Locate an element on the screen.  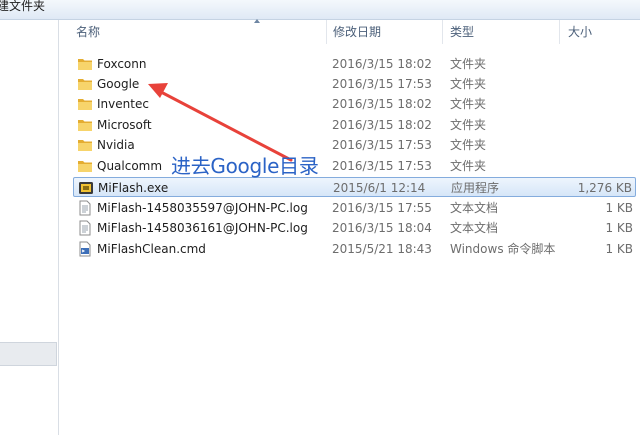
exe-icon is located at coordinates (86, 188).